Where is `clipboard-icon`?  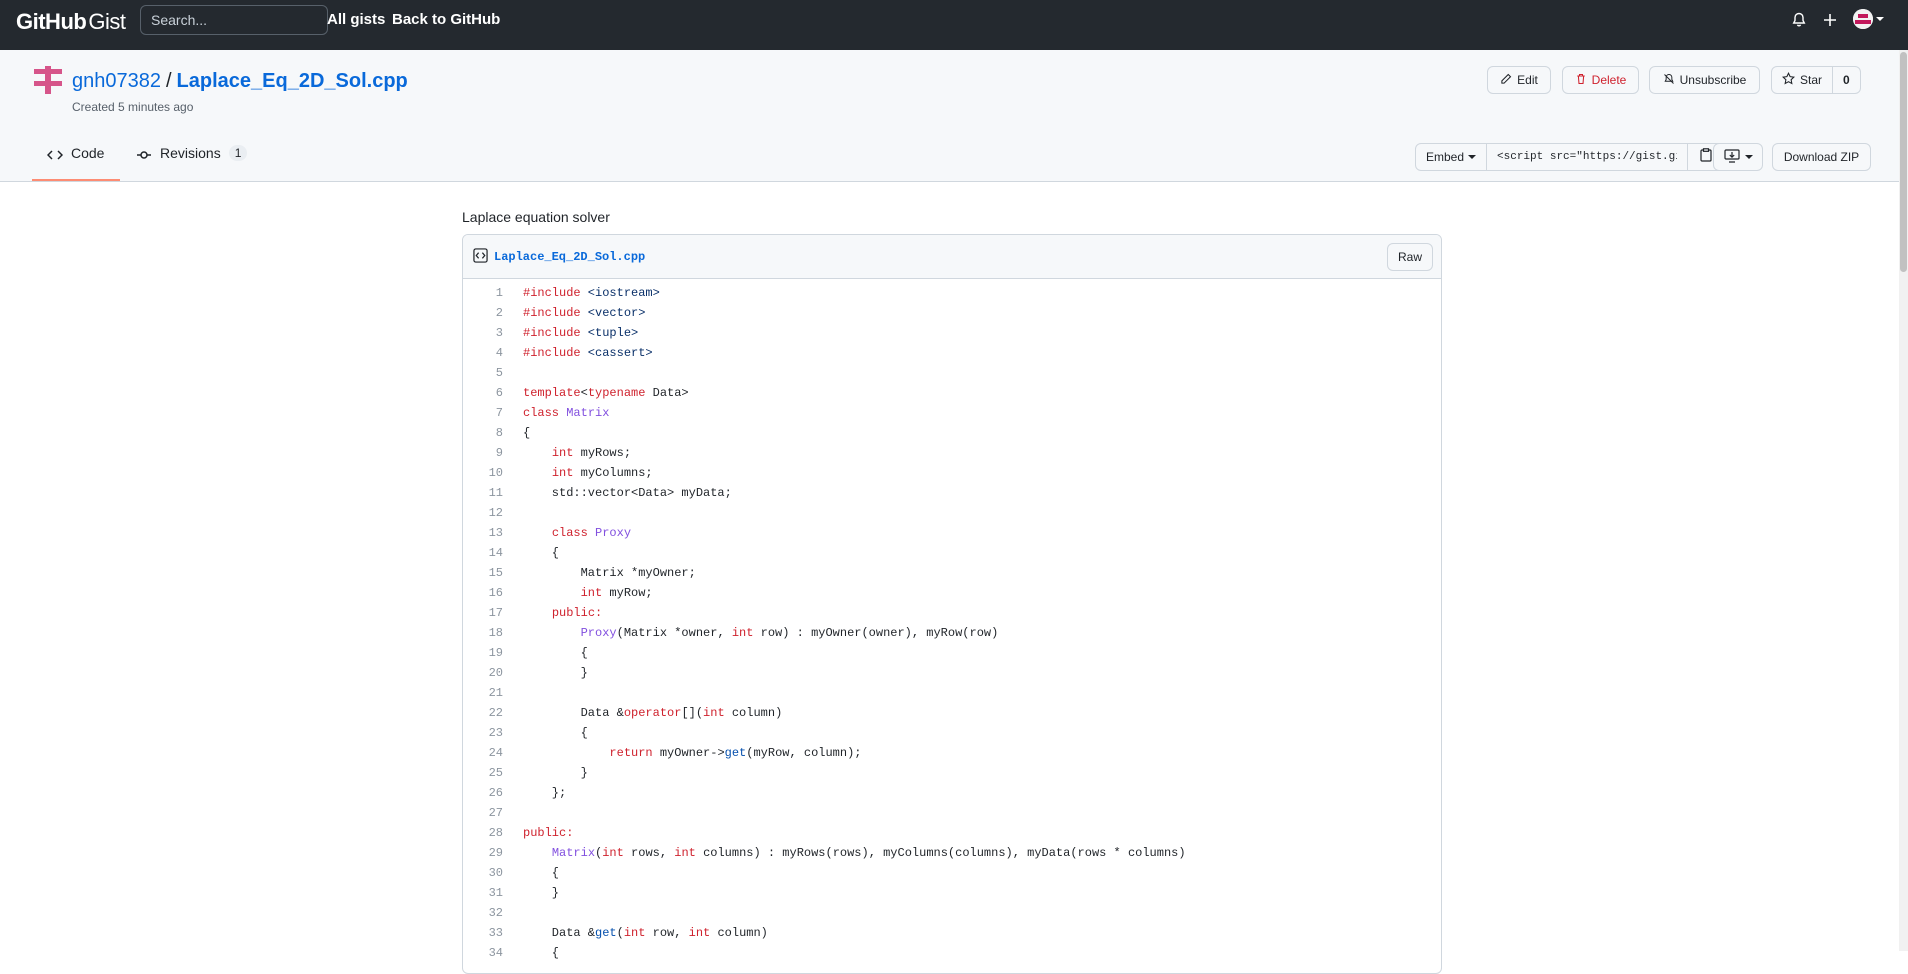
clipboard-icon is located at coordinates (1706, 157).